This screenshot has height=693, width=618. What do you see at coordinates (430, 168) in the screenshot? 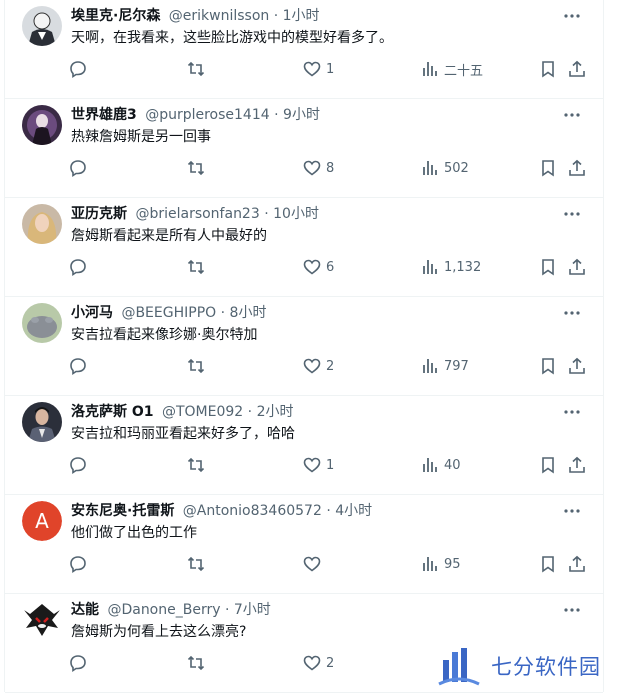
I see `views-icon` at bounding box center [430, 168].